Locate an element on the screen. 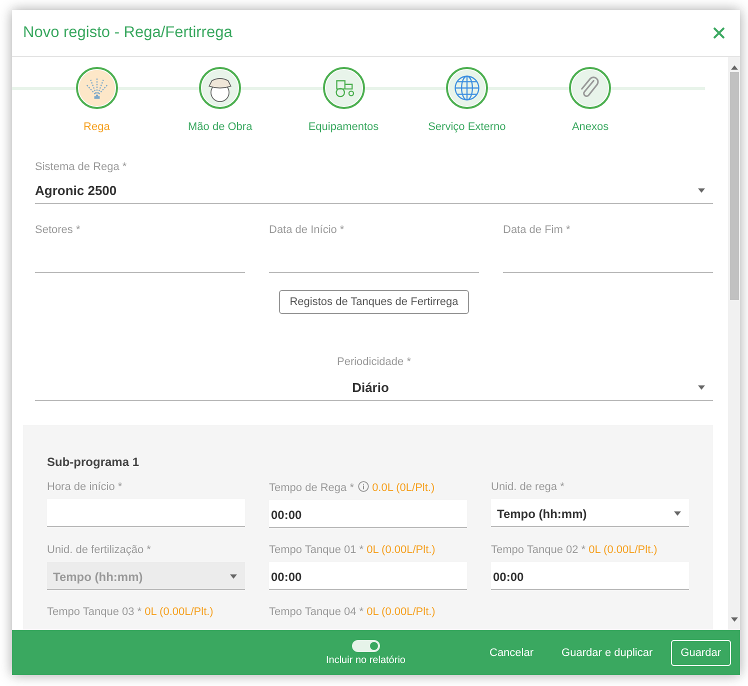 The height and width of the screenshot is (686, 748). paperclip-icon is located at coordinates (590, 88).